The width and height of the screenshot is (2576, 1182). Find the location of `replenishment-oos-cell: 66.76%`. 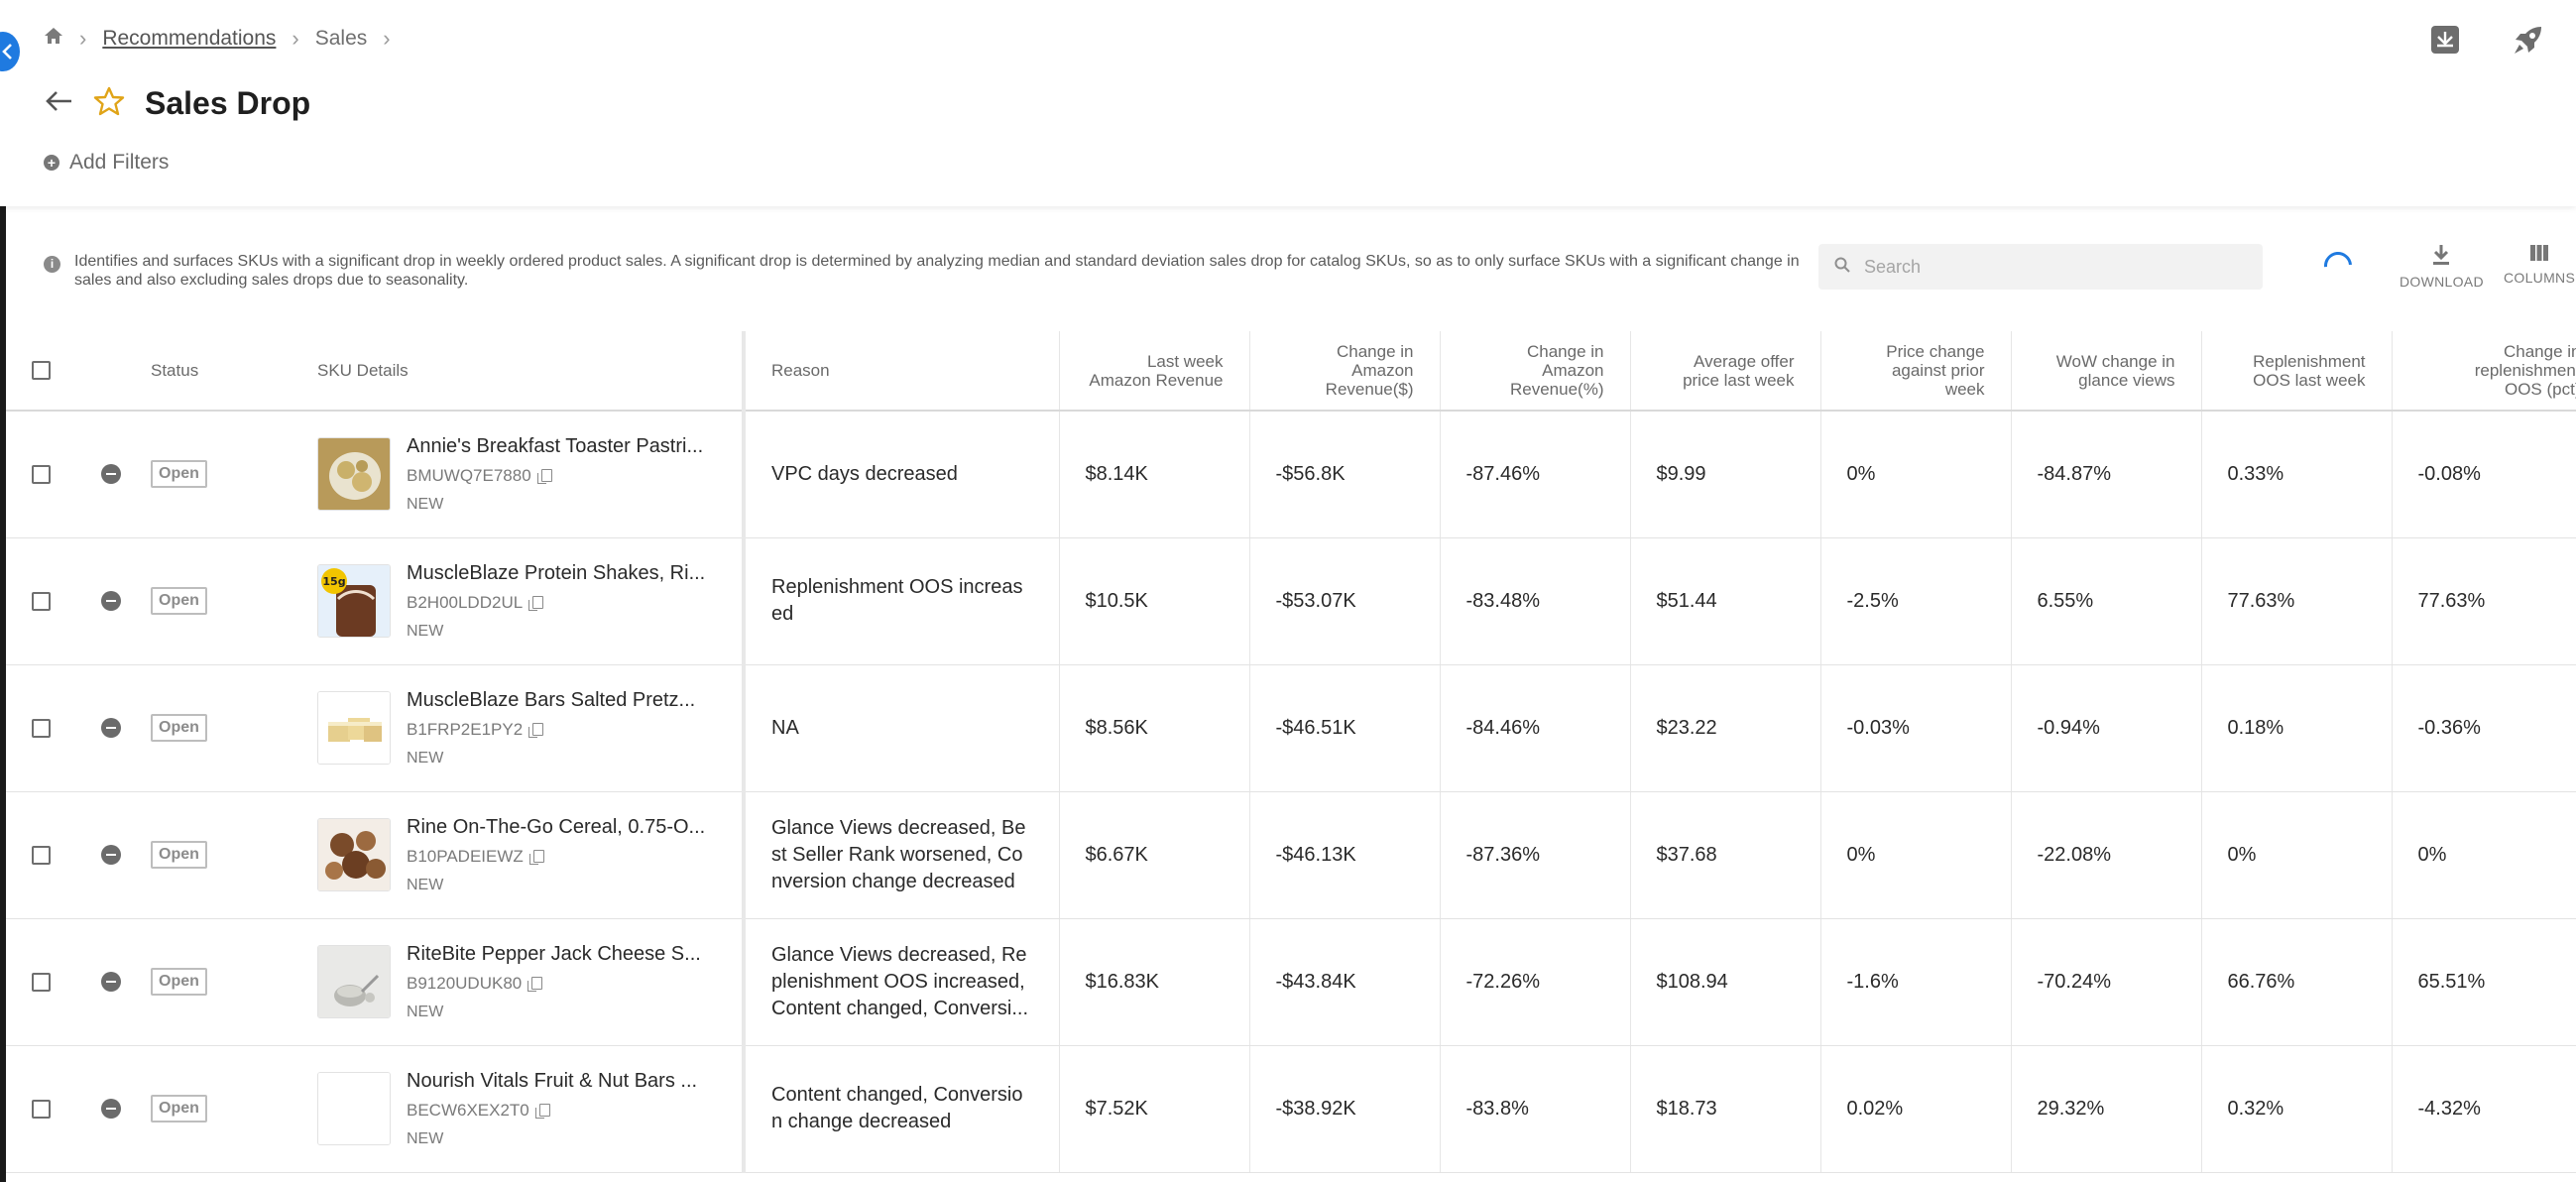

replenishment-oos-cell: 66.76% is located at coordinates (2297, 982).